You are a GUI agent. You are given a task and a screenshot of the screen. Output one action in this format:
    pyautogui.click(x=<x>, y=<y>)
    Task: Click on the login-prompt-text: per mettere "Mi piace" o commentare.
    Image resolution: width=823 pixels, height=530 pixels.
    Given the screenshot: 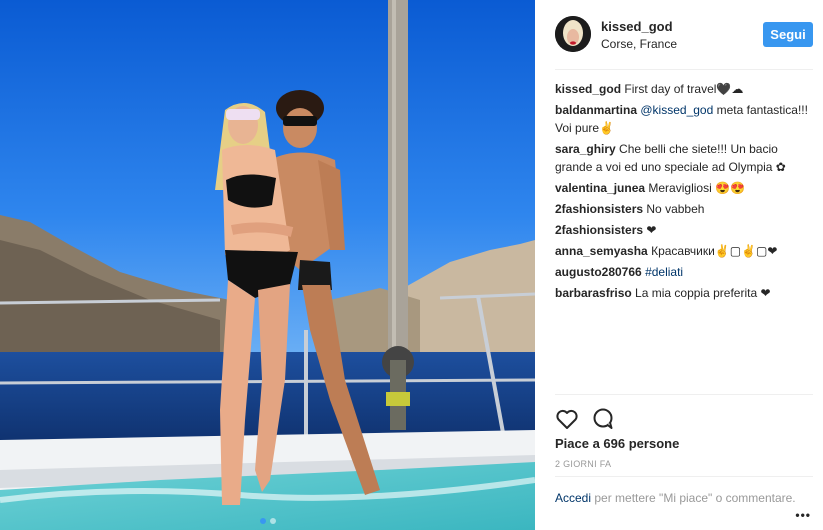 What is the action you would take?
    pyautogui.click(x=693, y=498)
    